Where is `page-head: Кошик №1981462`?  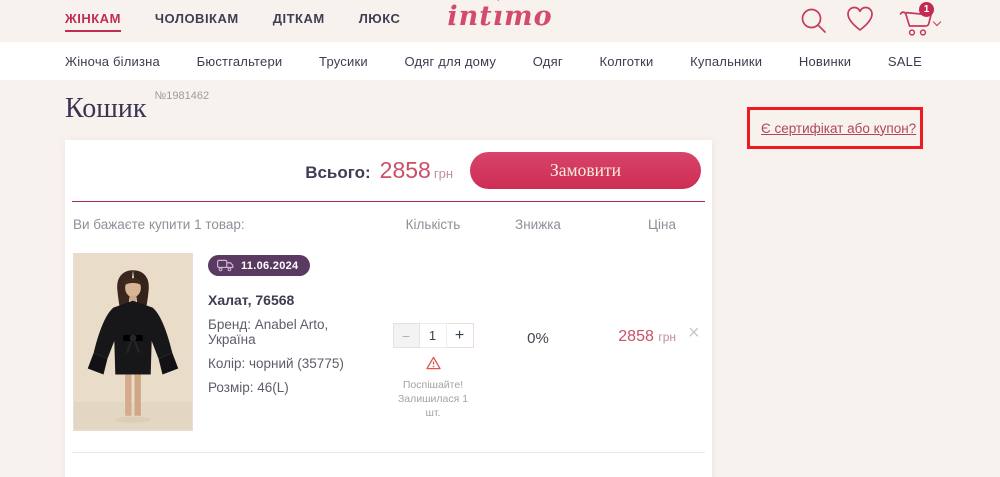 page-head: Кошик №1981462 is located at coordinates (137, 107).